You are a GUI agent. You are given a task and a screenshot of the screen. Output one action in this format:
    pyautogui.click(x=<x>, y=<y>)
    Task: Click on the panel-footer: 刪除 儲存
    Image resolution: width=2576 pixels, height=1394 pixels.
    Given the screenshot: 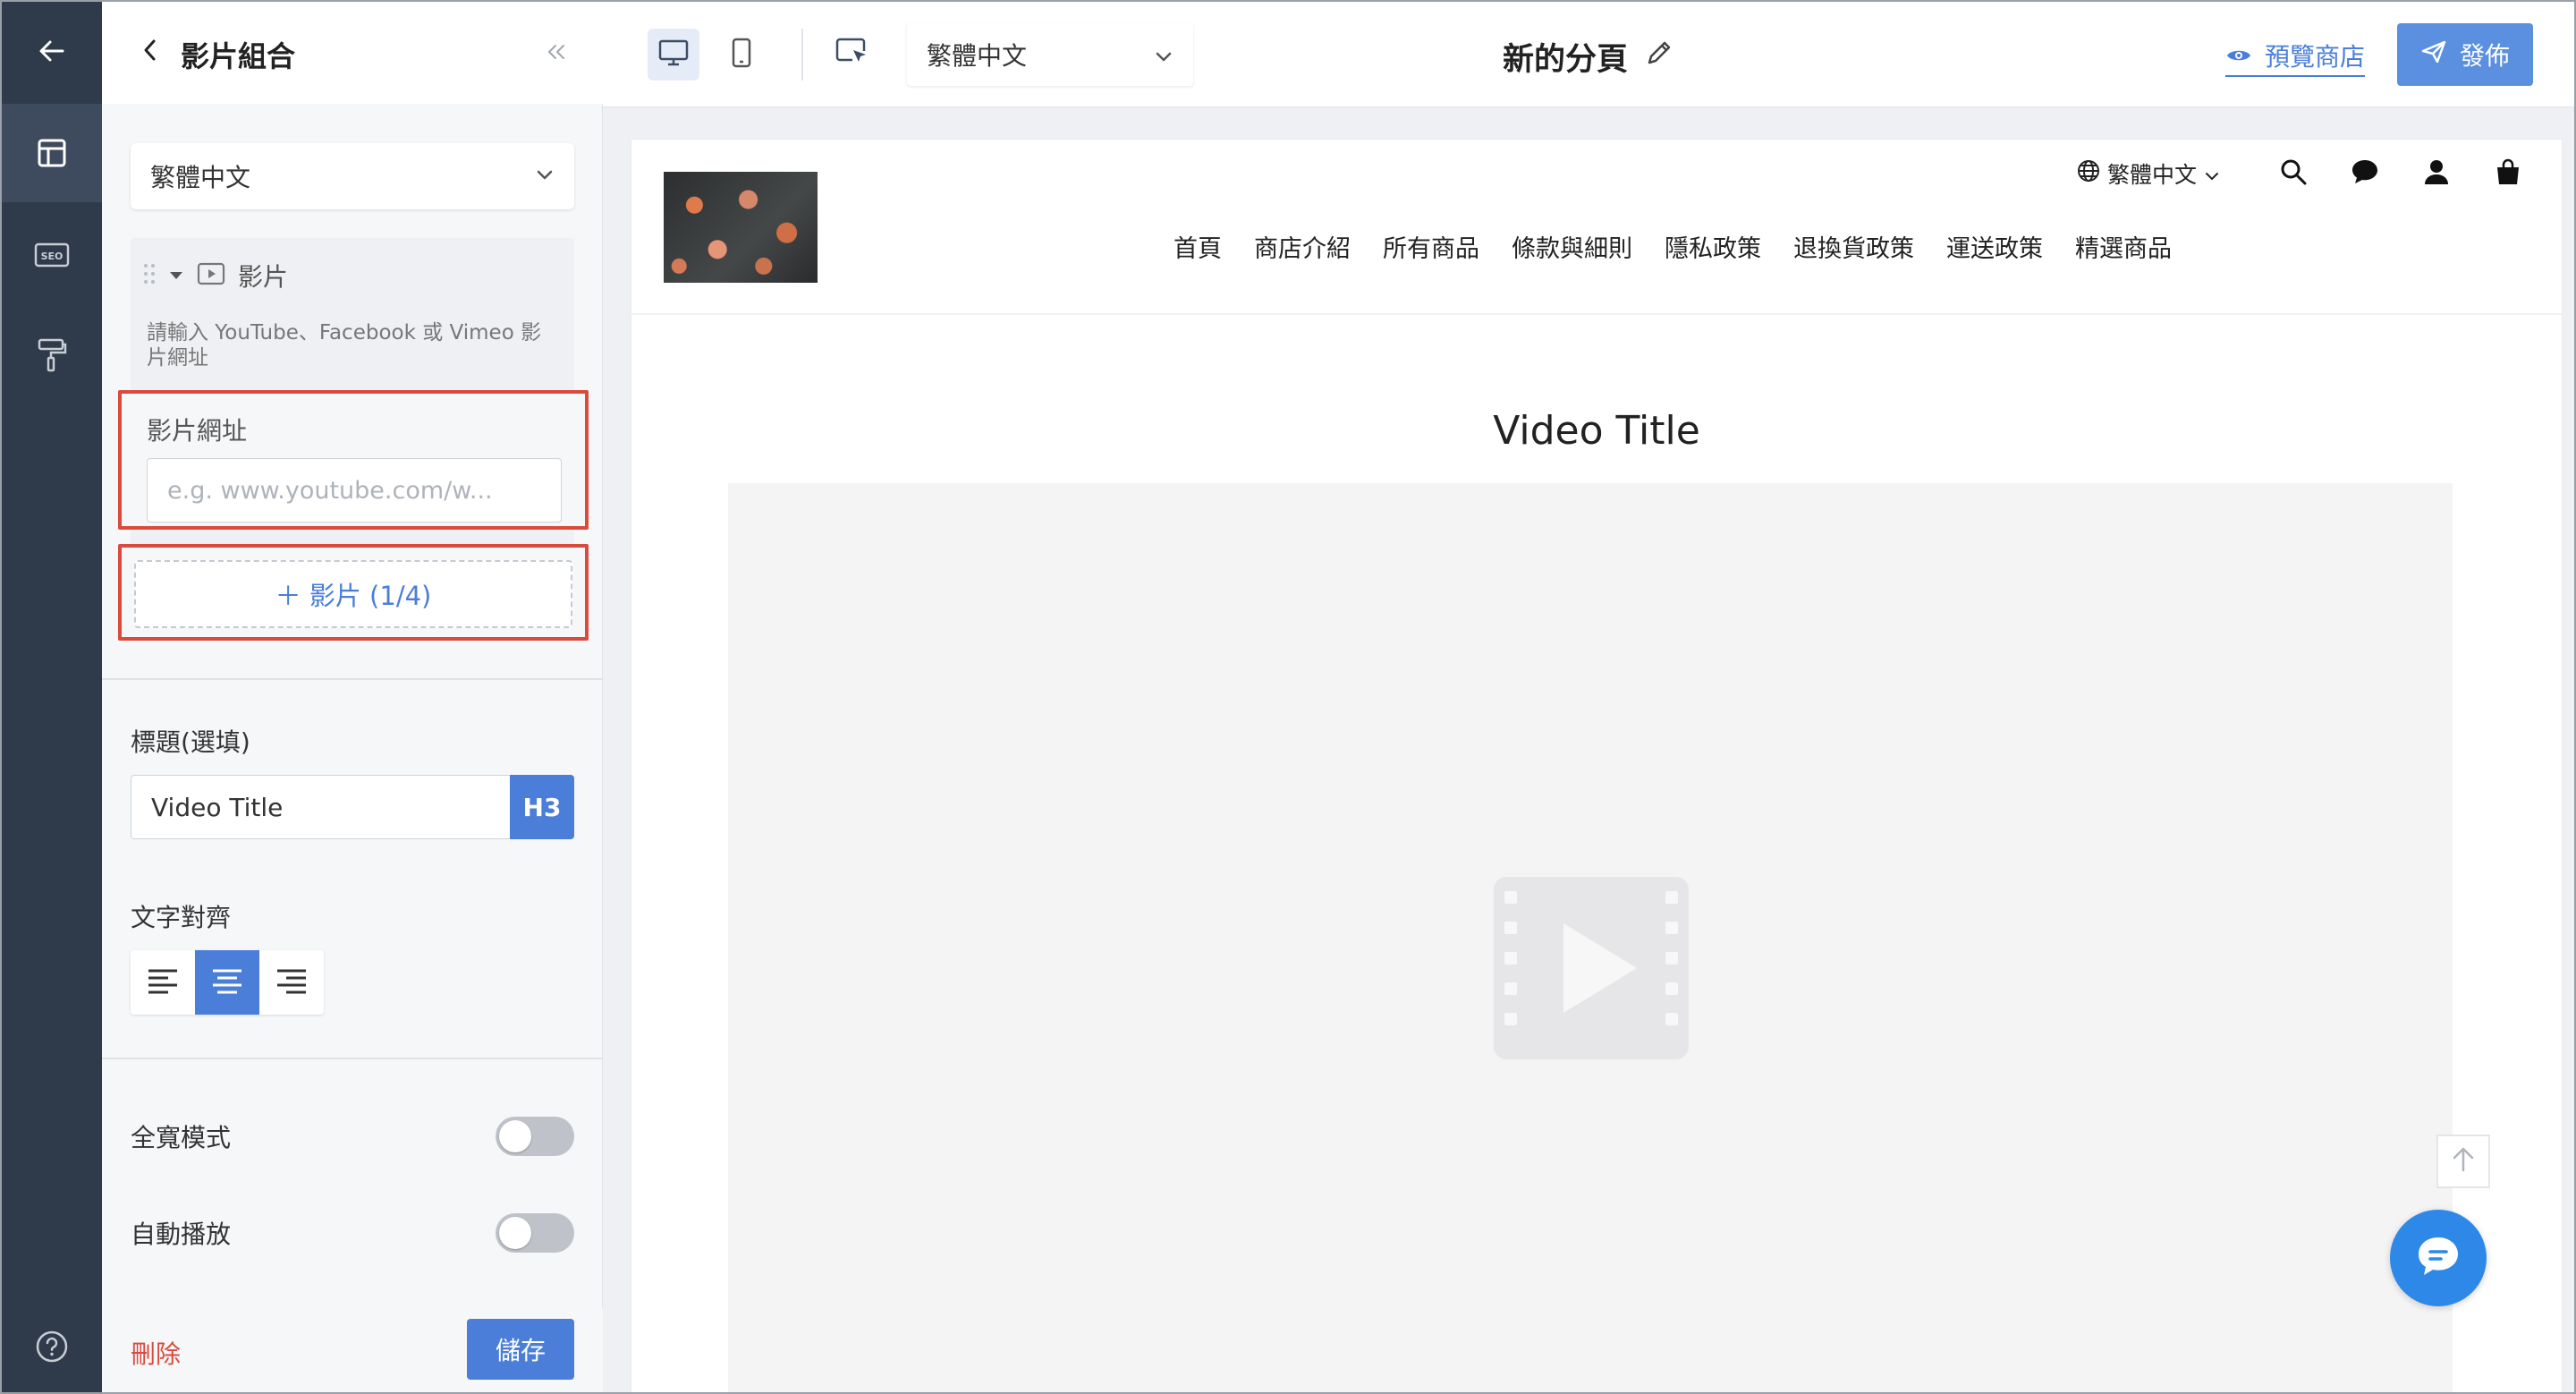 What is the action you would take?
    pyautogui.click(x=352, y=1350)
    